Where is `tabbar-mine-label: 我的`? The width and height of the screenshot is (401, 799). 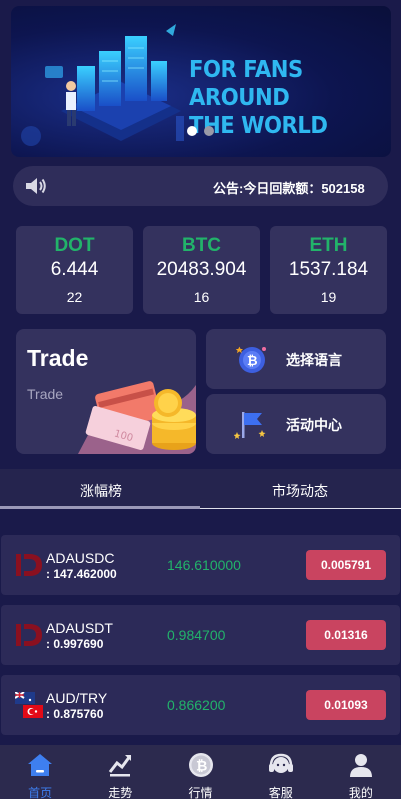
tabbar-mine-label: 我的 is located at coordinates (360, 792).